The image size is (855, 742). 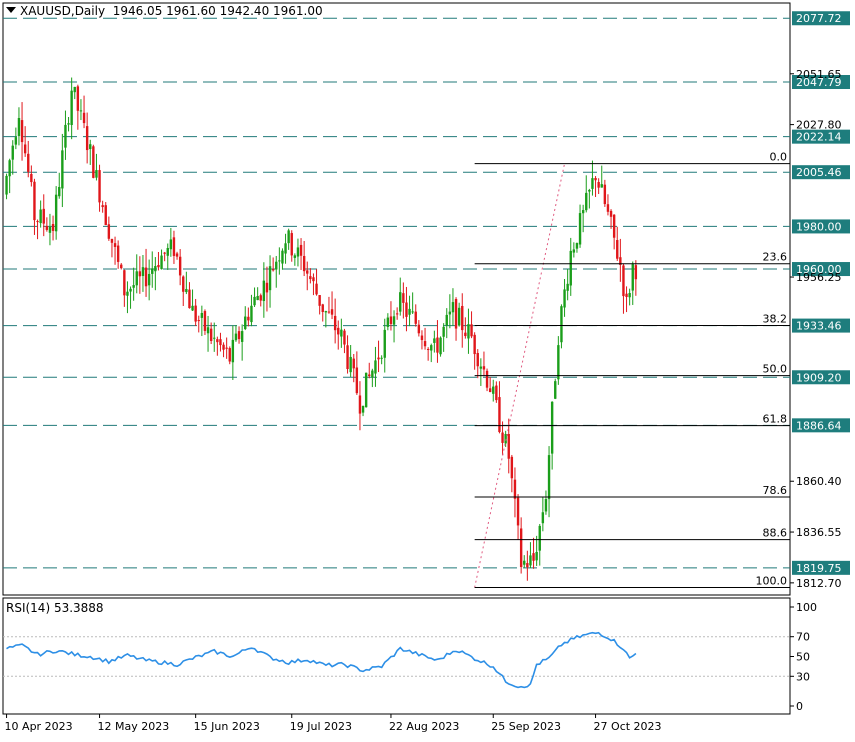 What do you see at coordinates (775, 369) in the screenshot?
I see `fib-level-label: 50.0` at bounding box center [775, 369].